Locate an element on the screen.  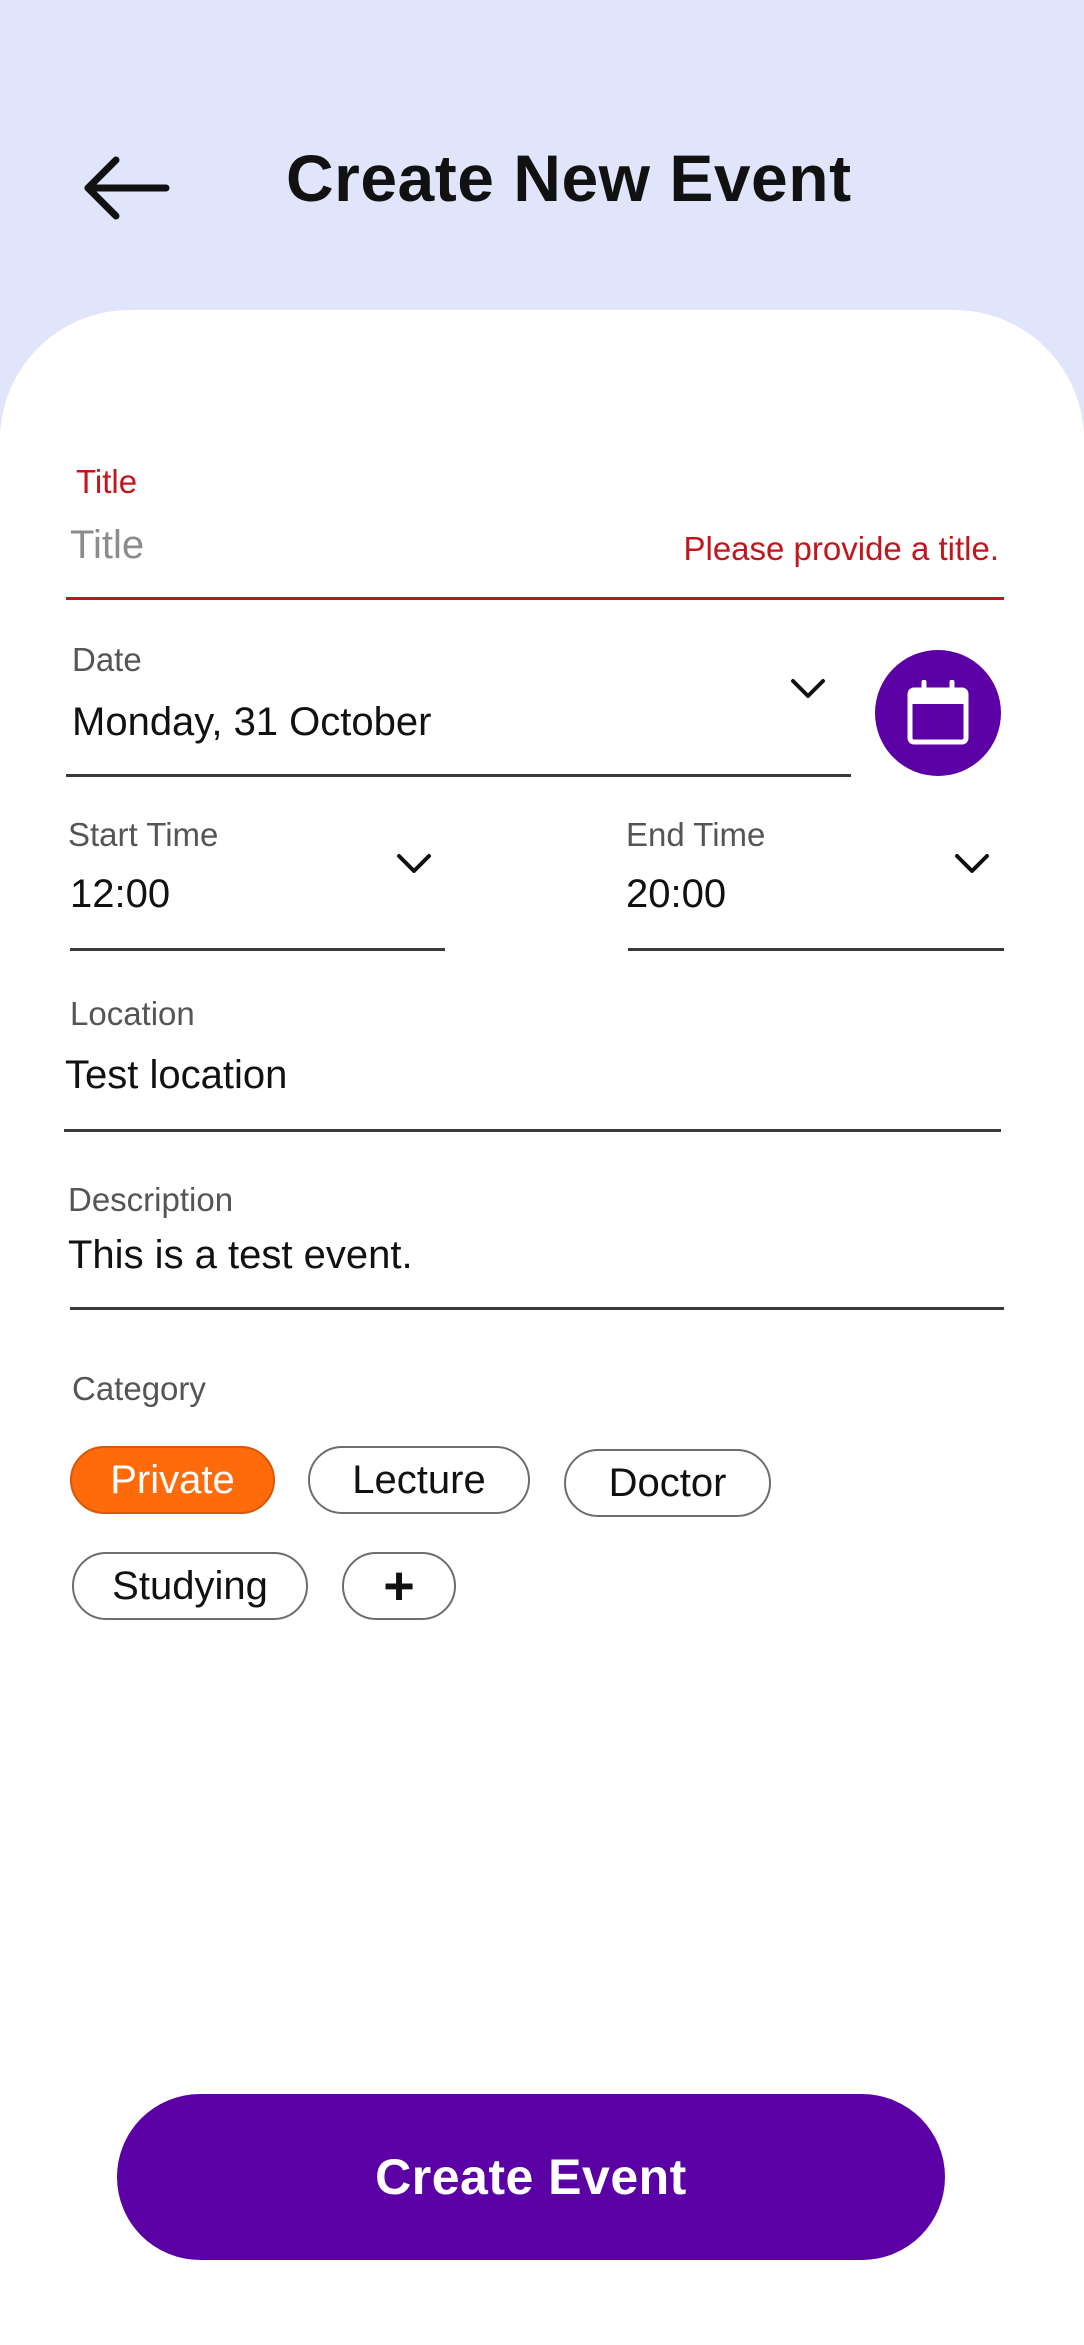
category-chip-doctor: Doctor is located at coordinates (667, 1483).